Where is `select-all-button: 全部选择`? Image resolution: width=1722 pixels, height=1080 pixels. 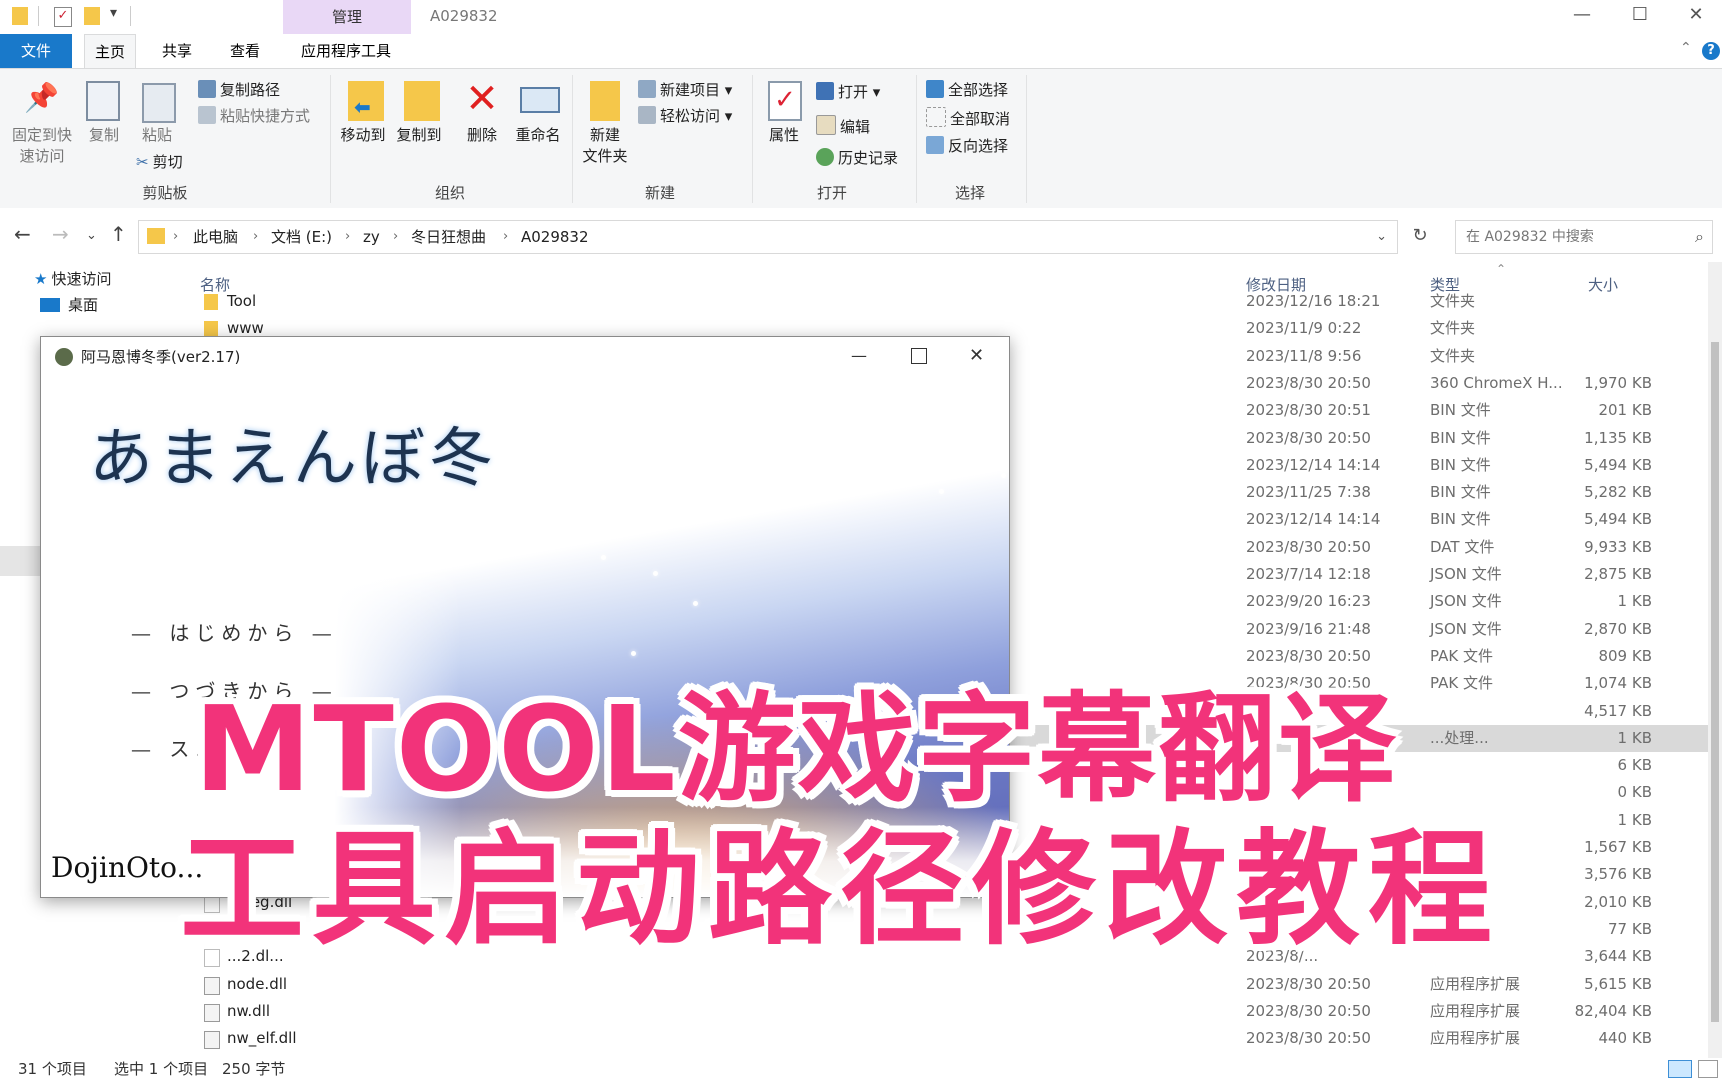
select-all-button: 全部选择 is located at coordinates (967, 90).